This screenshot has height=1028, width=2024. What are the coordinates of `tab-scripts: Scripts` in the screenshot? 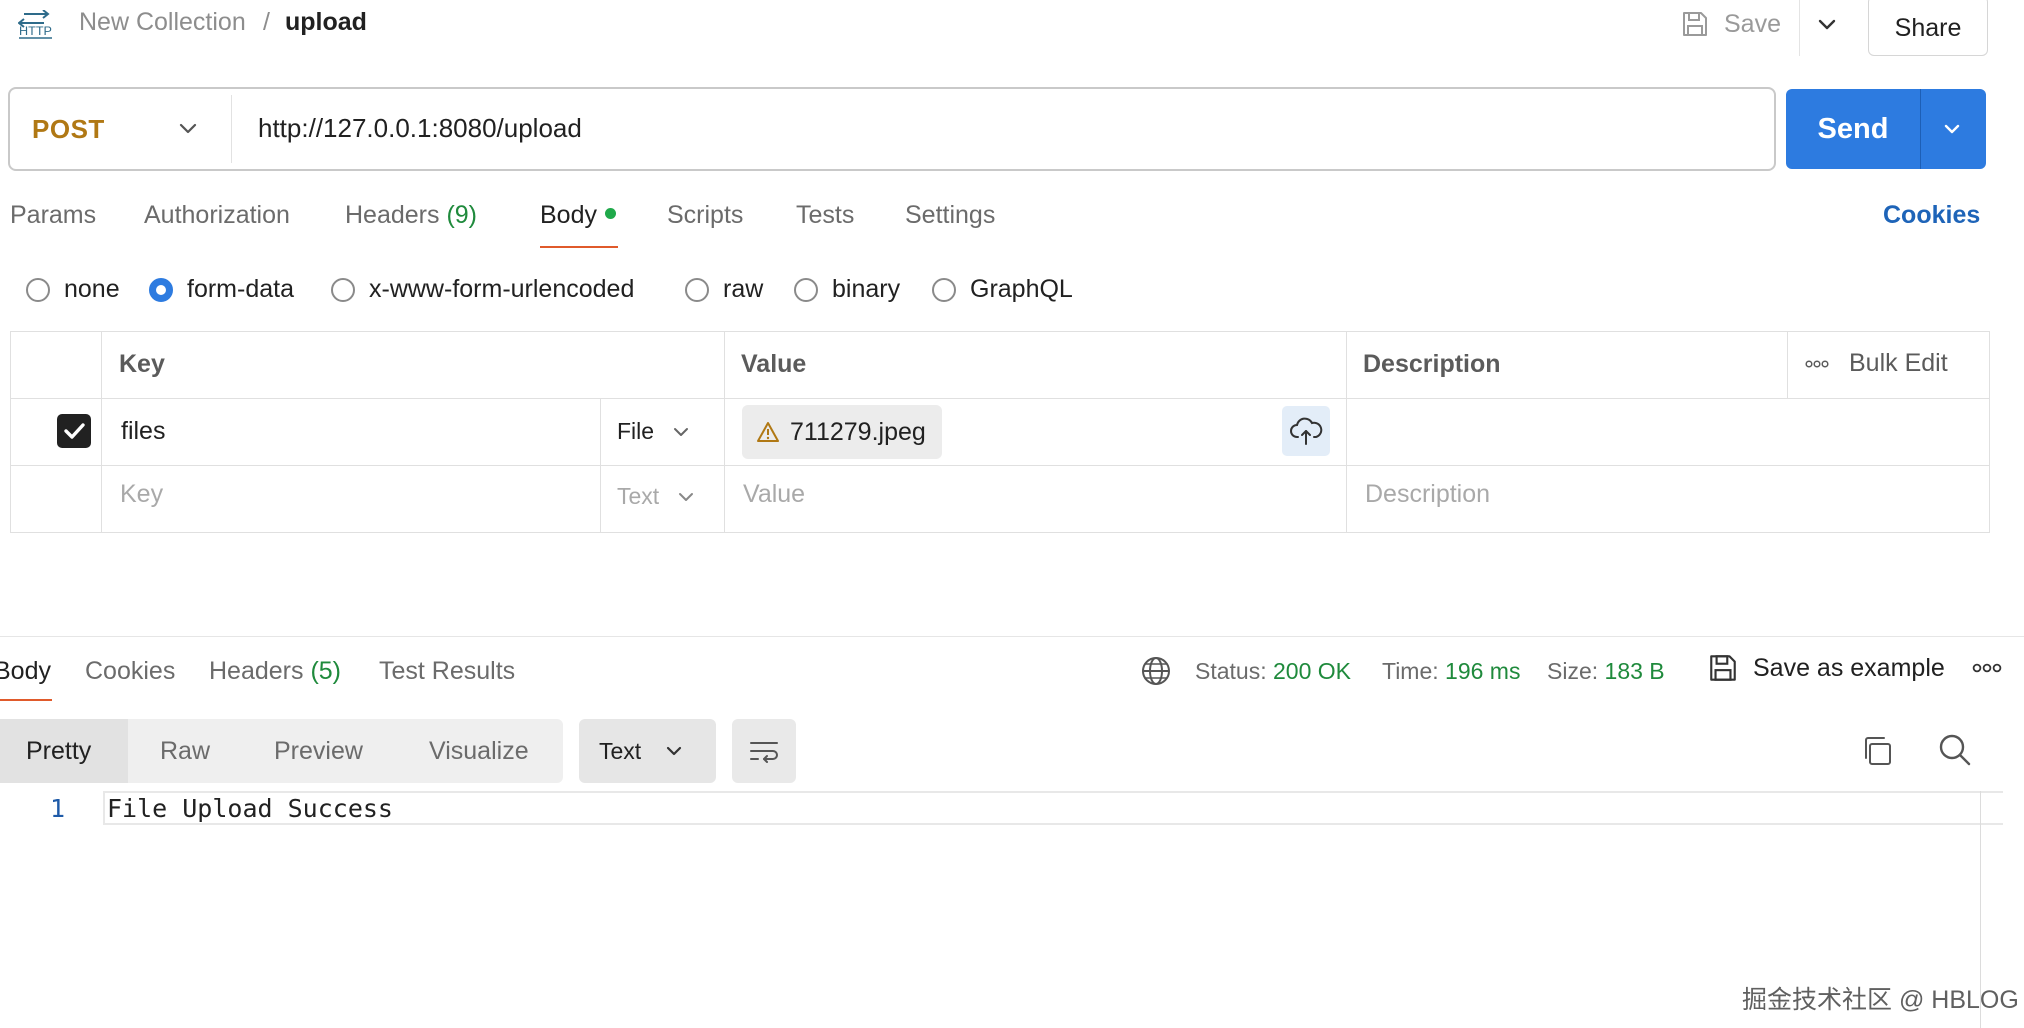 It's located at (705, 215).